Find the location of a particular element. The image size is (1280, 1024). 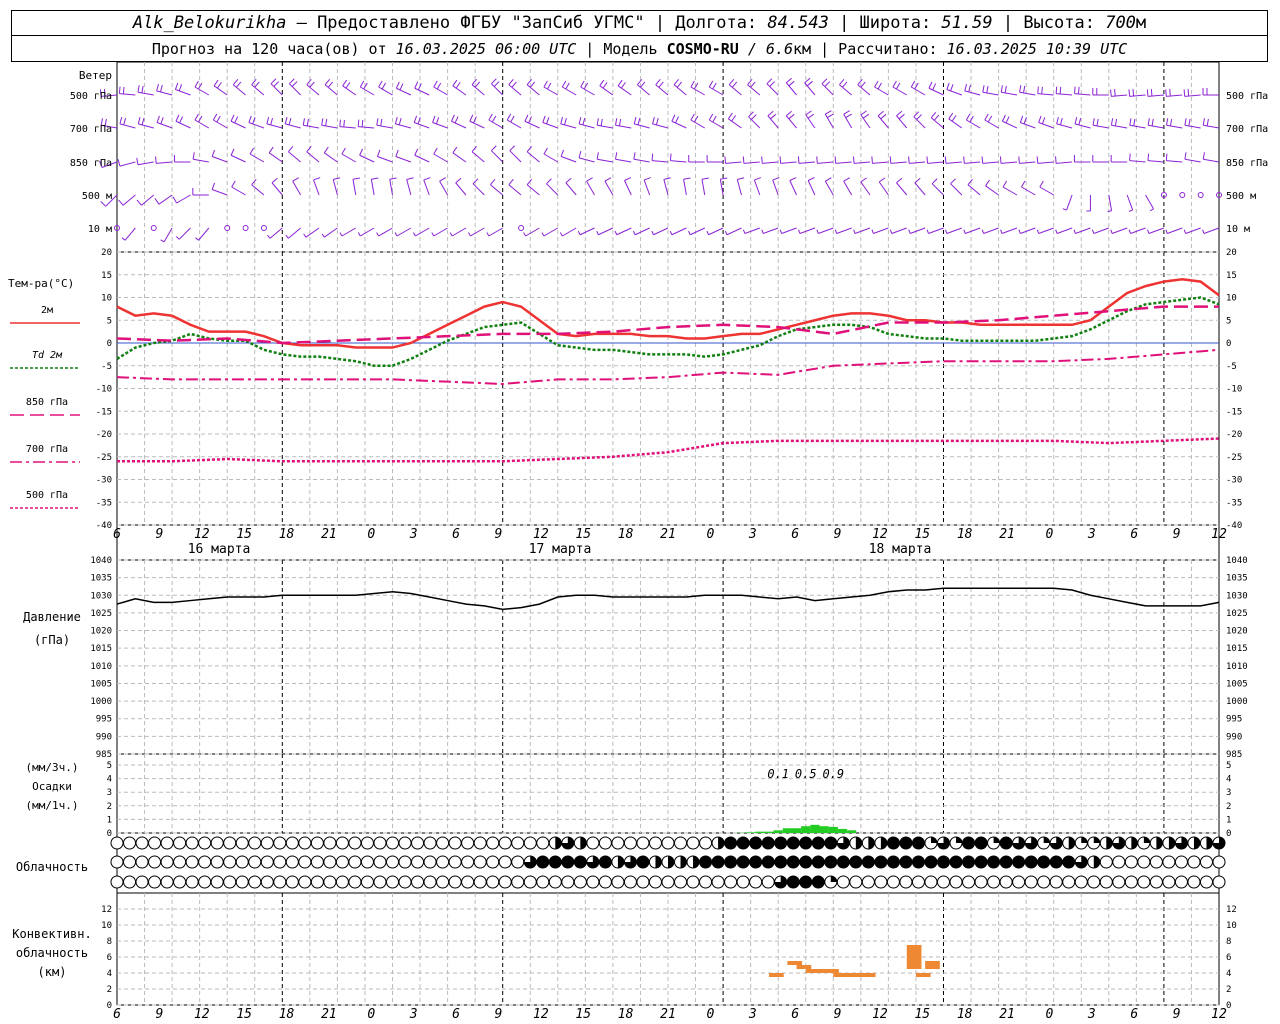

convective-panel is located at coordinates (854, 961).